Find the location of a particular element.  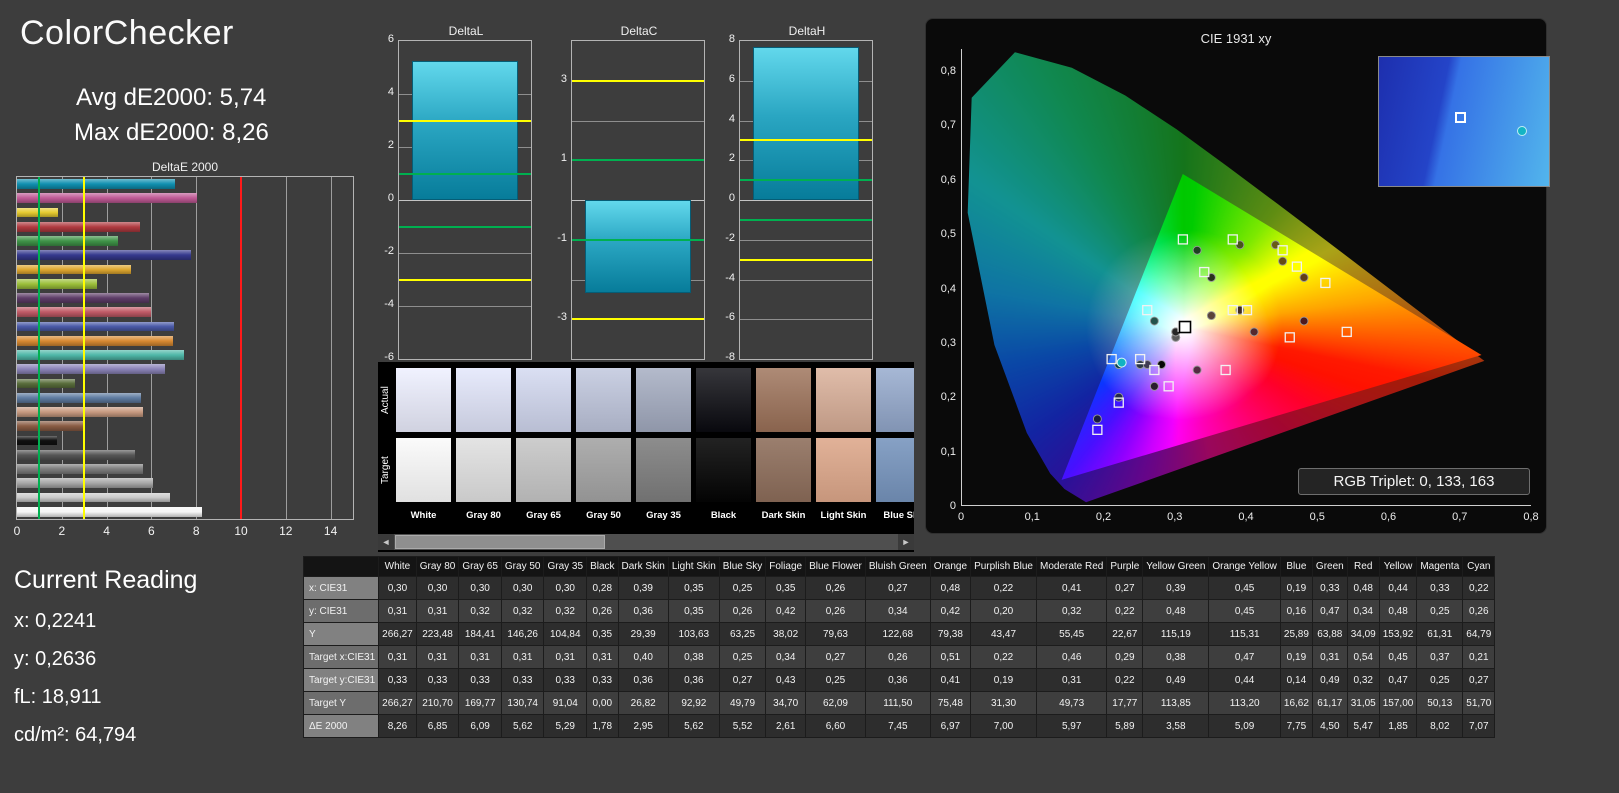

value-cell: 0,38 is located at coordinates (693, 657).